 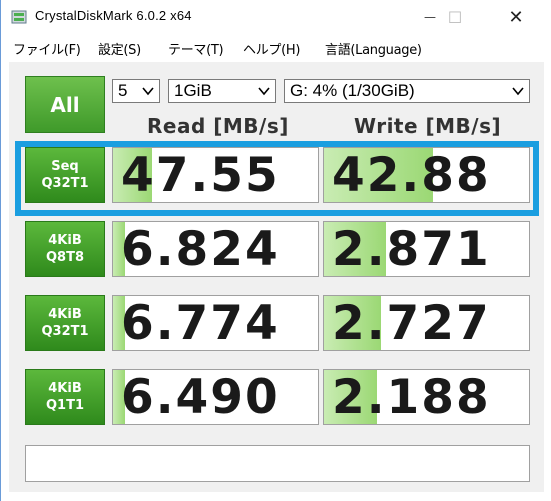 I want to click on write-result-value: 2.871, so click(x=411, y=249).